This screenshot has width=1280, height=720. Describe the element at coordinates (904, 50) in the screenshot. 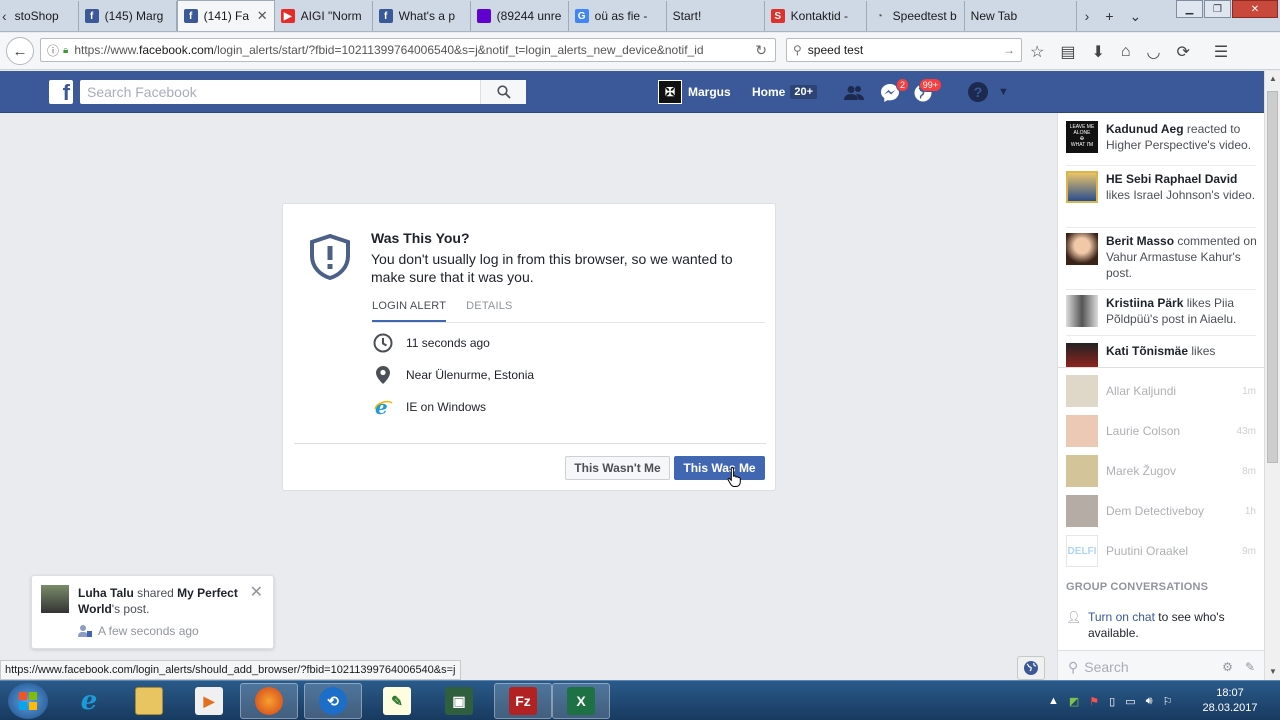

I see `browser-search-box: ⚲ speed test →` at that location.